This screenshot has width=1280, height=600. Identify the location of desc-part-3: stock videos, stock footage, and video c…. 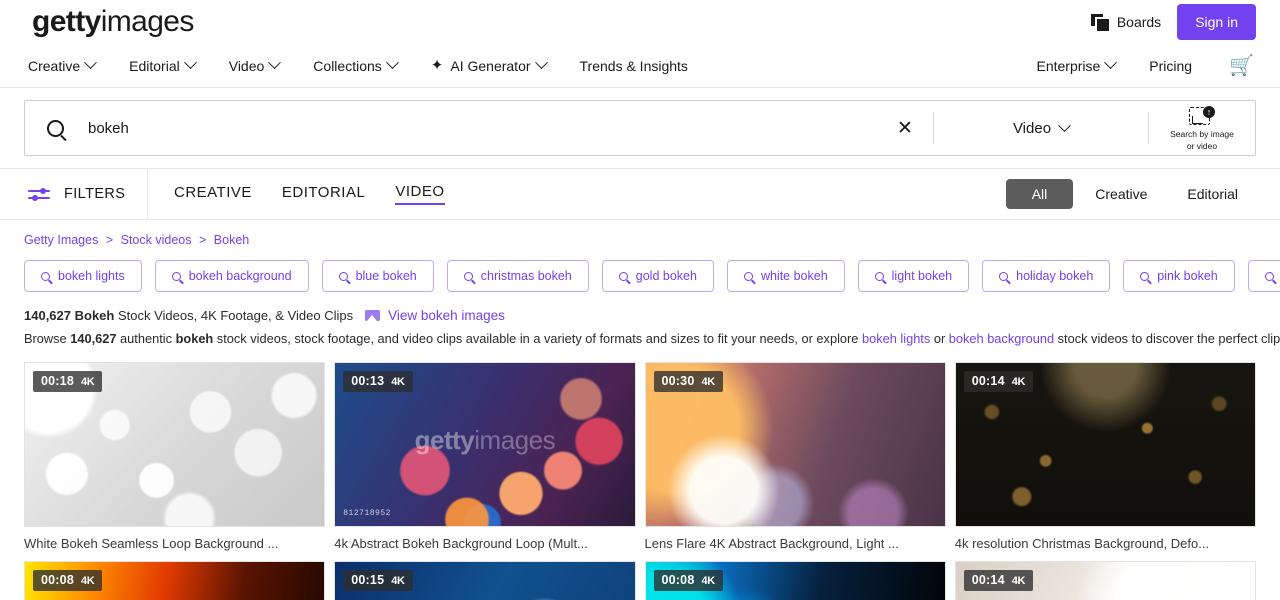
(537, 338).